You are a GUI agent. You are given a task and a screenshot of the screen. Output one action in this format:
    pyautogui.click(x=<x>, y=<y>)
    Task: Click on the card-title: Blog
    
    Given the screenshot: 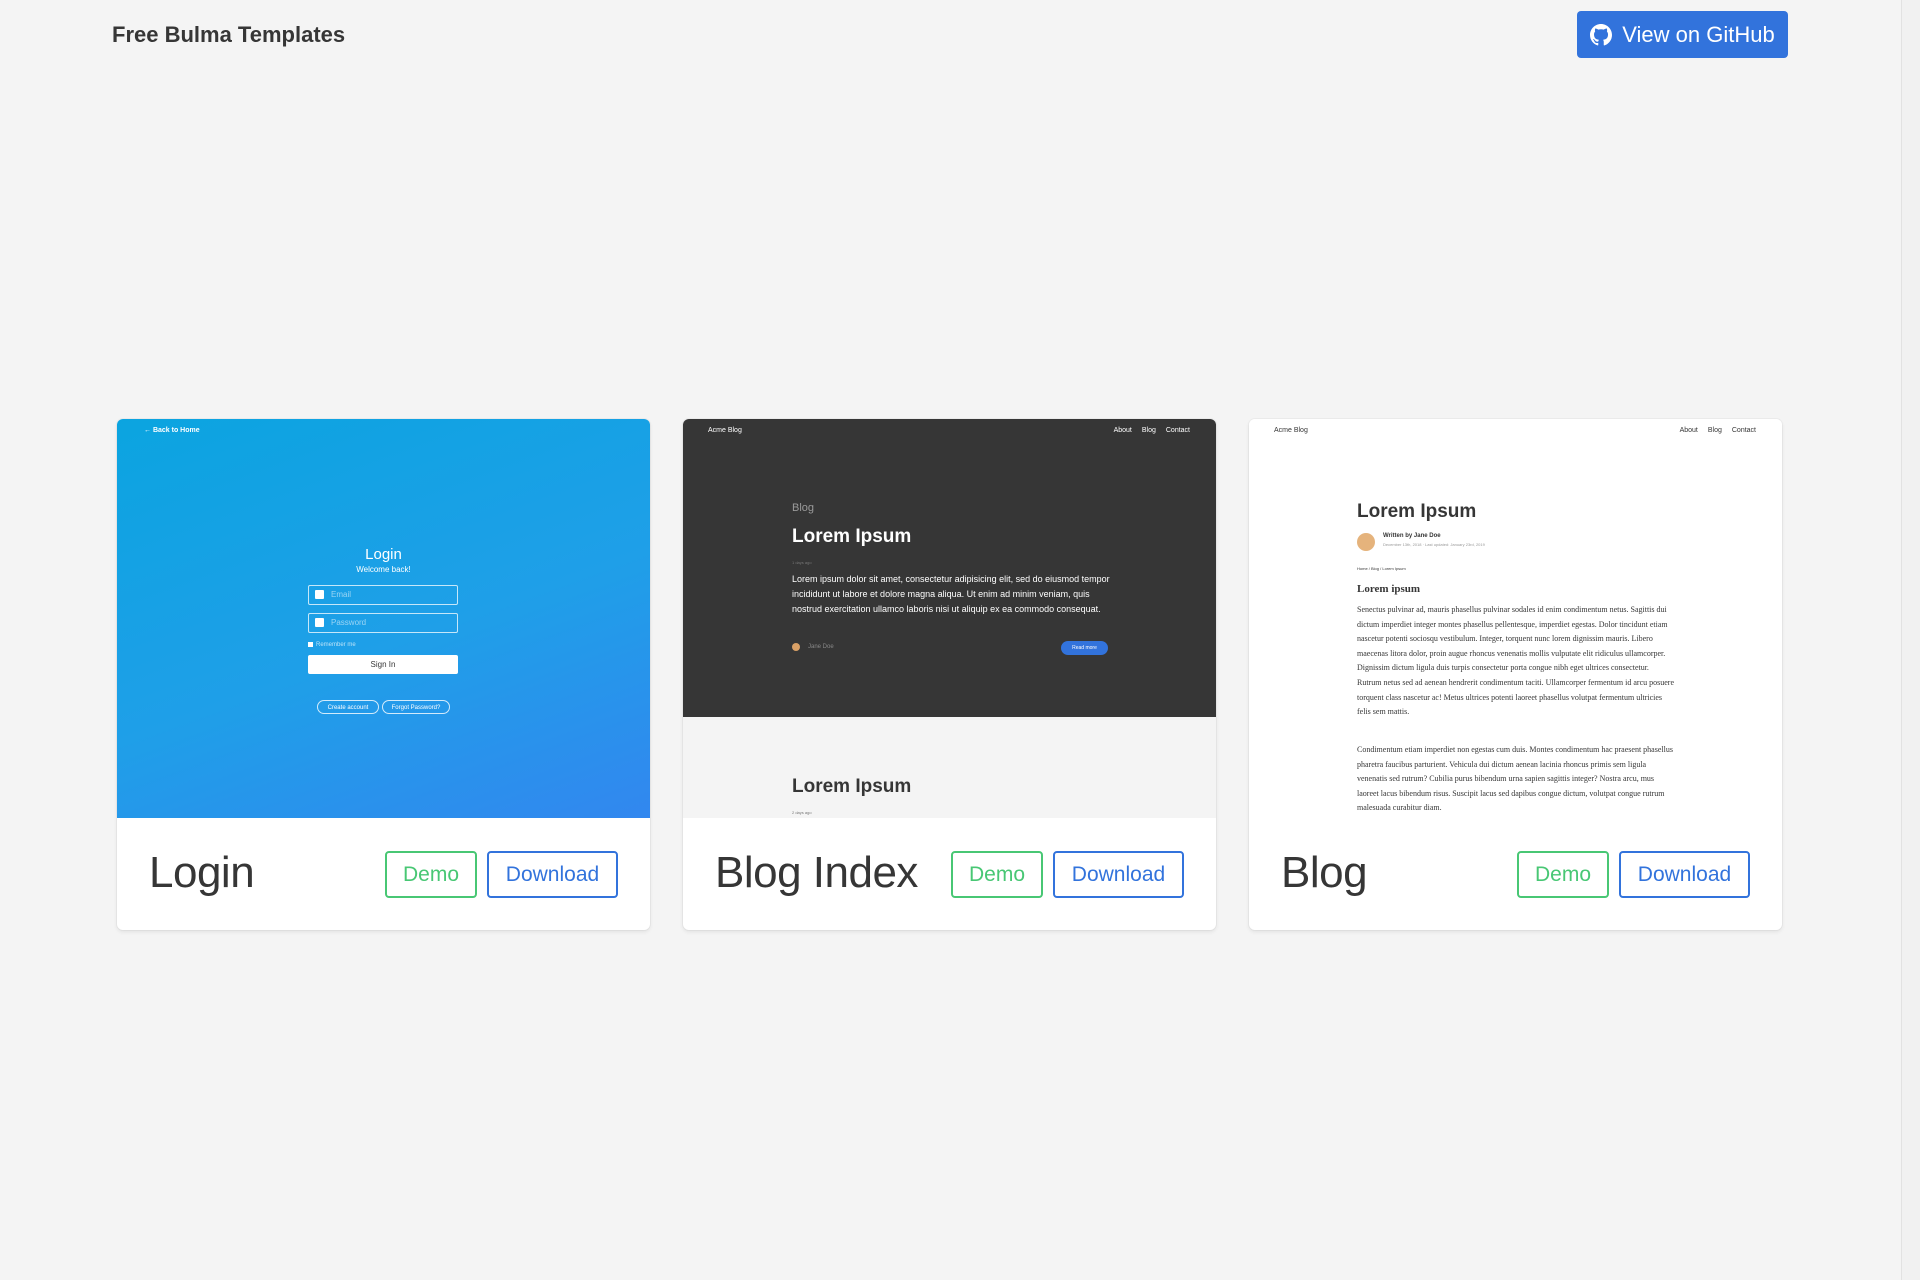 What is the action you would take?
    pyautogui.click(x=1324, y=872)
    